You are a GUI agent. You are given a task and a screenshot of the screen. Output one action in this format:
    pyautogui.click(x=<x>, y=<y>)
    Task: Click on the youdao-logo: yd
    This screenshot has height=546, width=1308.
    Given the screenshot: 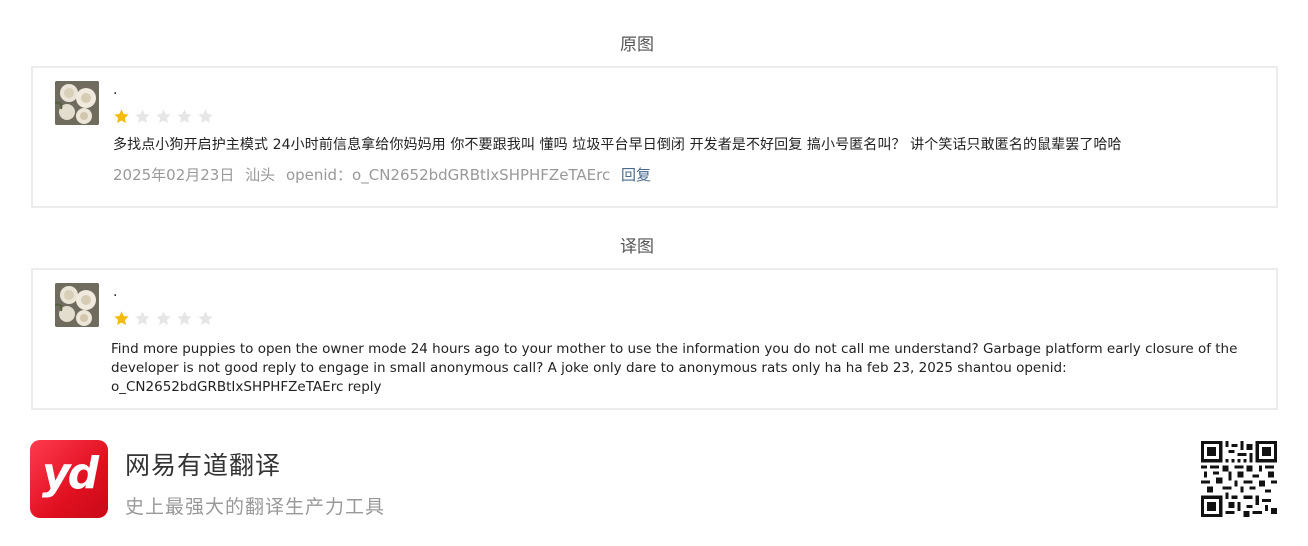 What is the action you would take?
    pyautogui.click(x=69, y=479)
    